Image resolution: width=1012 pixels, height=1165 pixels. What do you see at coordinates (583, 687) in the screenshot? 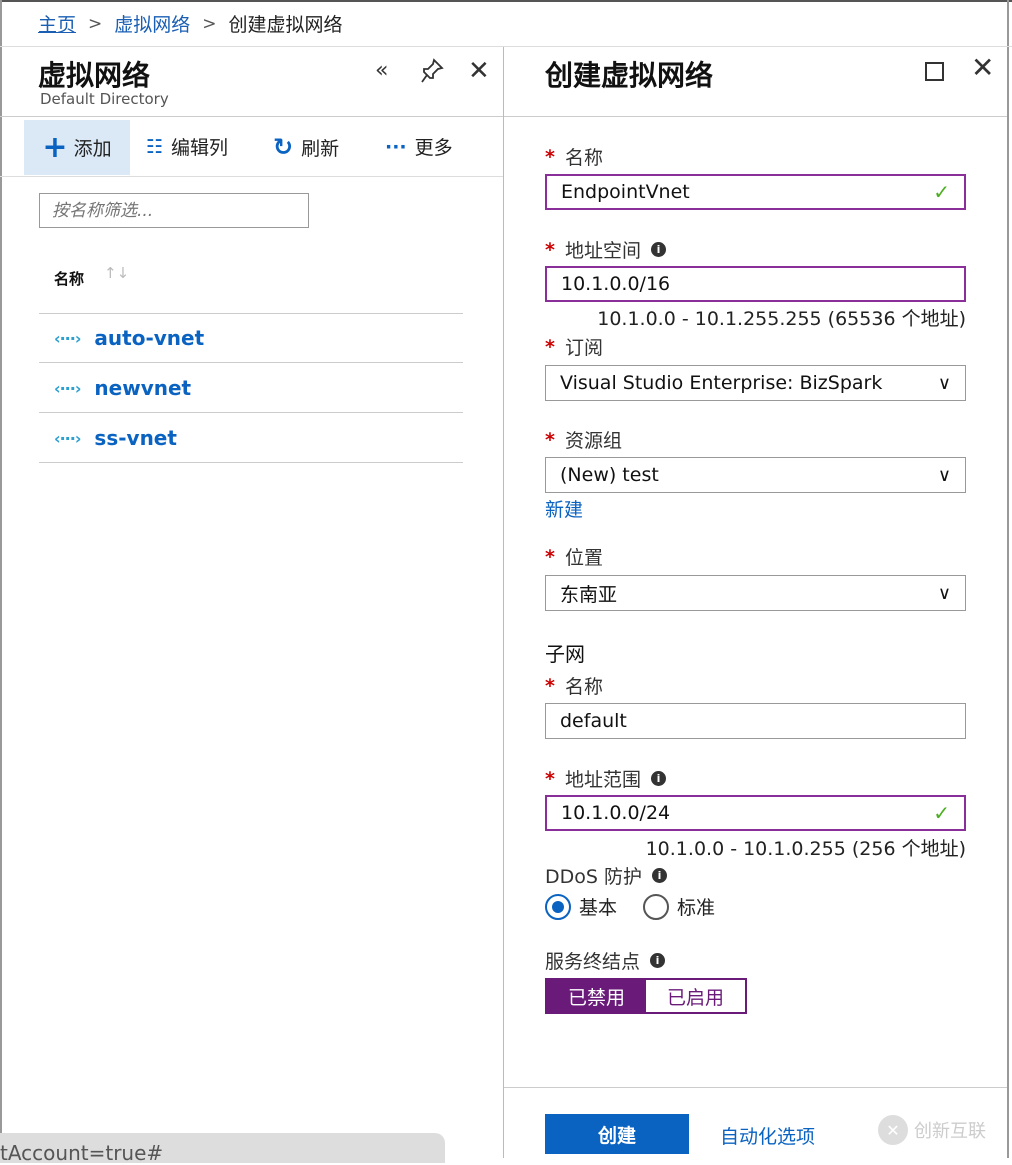
I see `subnet-name-label-text: 名称` at bounding box center [583, 687].